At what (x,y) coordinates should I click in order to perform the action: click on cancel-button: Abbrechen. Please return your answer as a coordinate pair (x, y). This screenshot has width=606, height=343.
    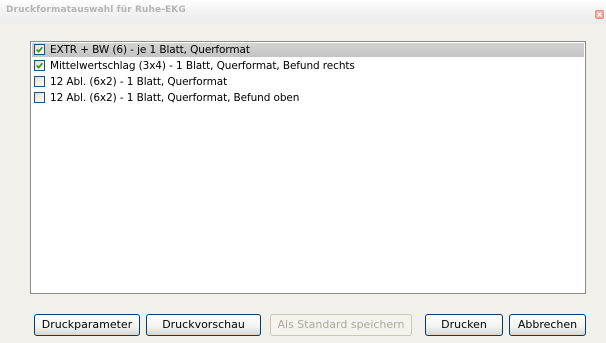
    Looking at the image, I should click on (547, 325).